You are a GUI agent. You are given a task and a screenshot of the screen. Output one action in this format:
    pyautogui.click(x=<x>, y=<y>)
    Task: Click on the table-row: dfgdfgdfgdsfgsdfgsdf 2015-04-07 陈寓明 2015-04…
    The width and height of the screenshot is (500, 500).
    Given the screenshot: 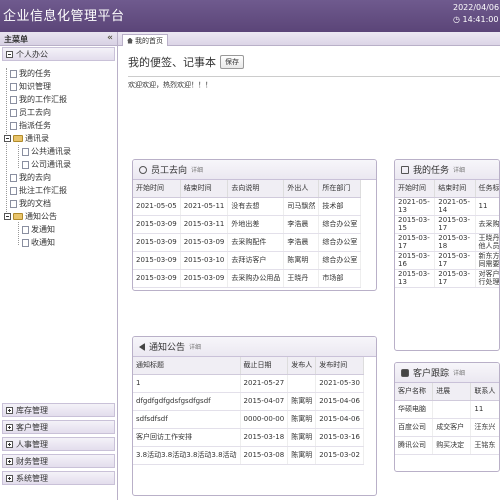 What is the action you would take?
    pyautogui.click(x=248, y=401)
    